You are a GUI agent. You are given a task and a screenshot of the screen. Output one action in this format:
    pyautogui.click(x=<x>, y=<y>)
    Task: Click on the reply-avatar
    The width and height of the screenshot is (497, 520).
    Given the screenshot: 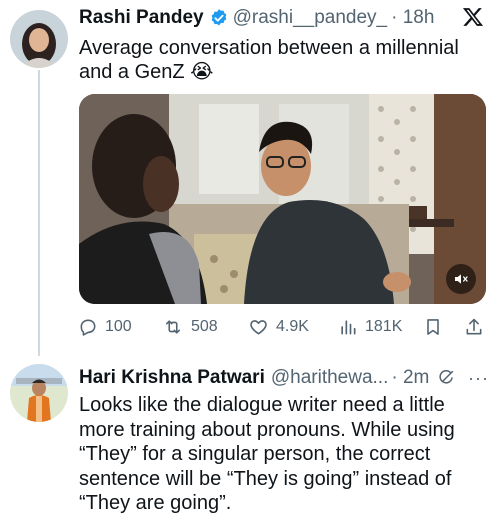 What is the action you would take?
    pyautogui.click(x=39, y=393)
    